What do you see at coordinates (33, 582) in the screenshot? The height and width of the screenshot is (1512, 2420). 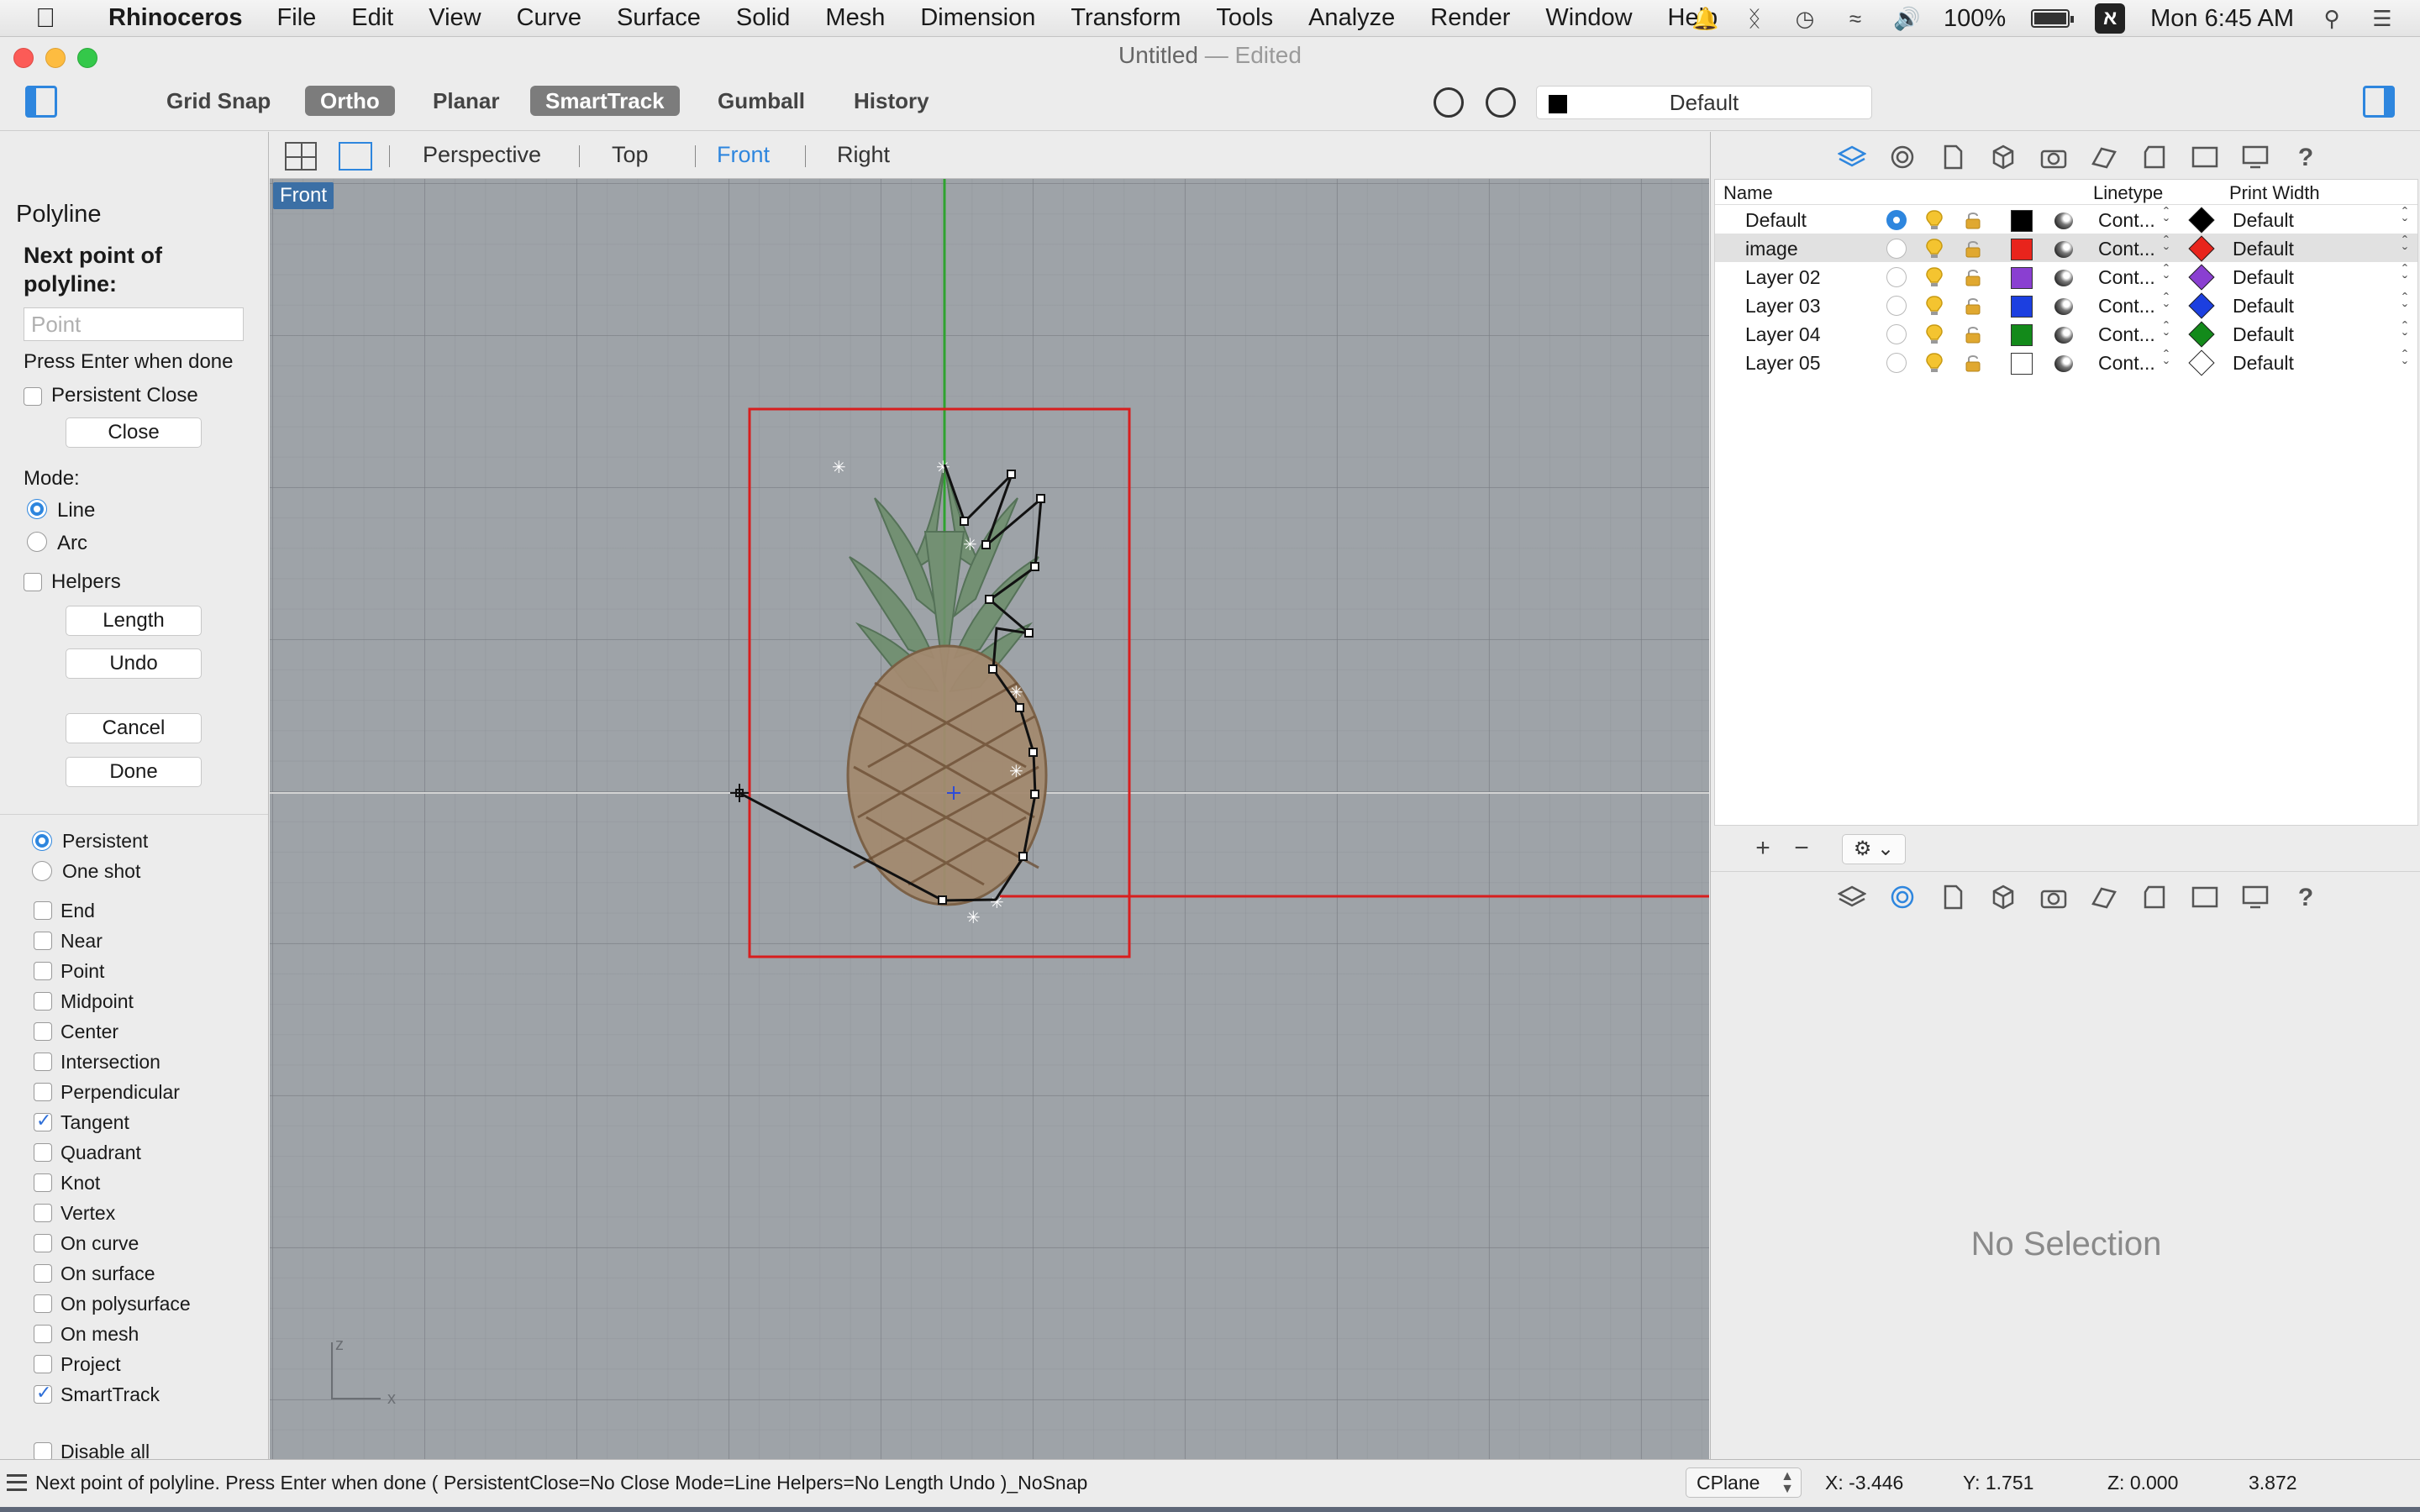 I see `helpers-checkbox` at bounding box center [33, 582].